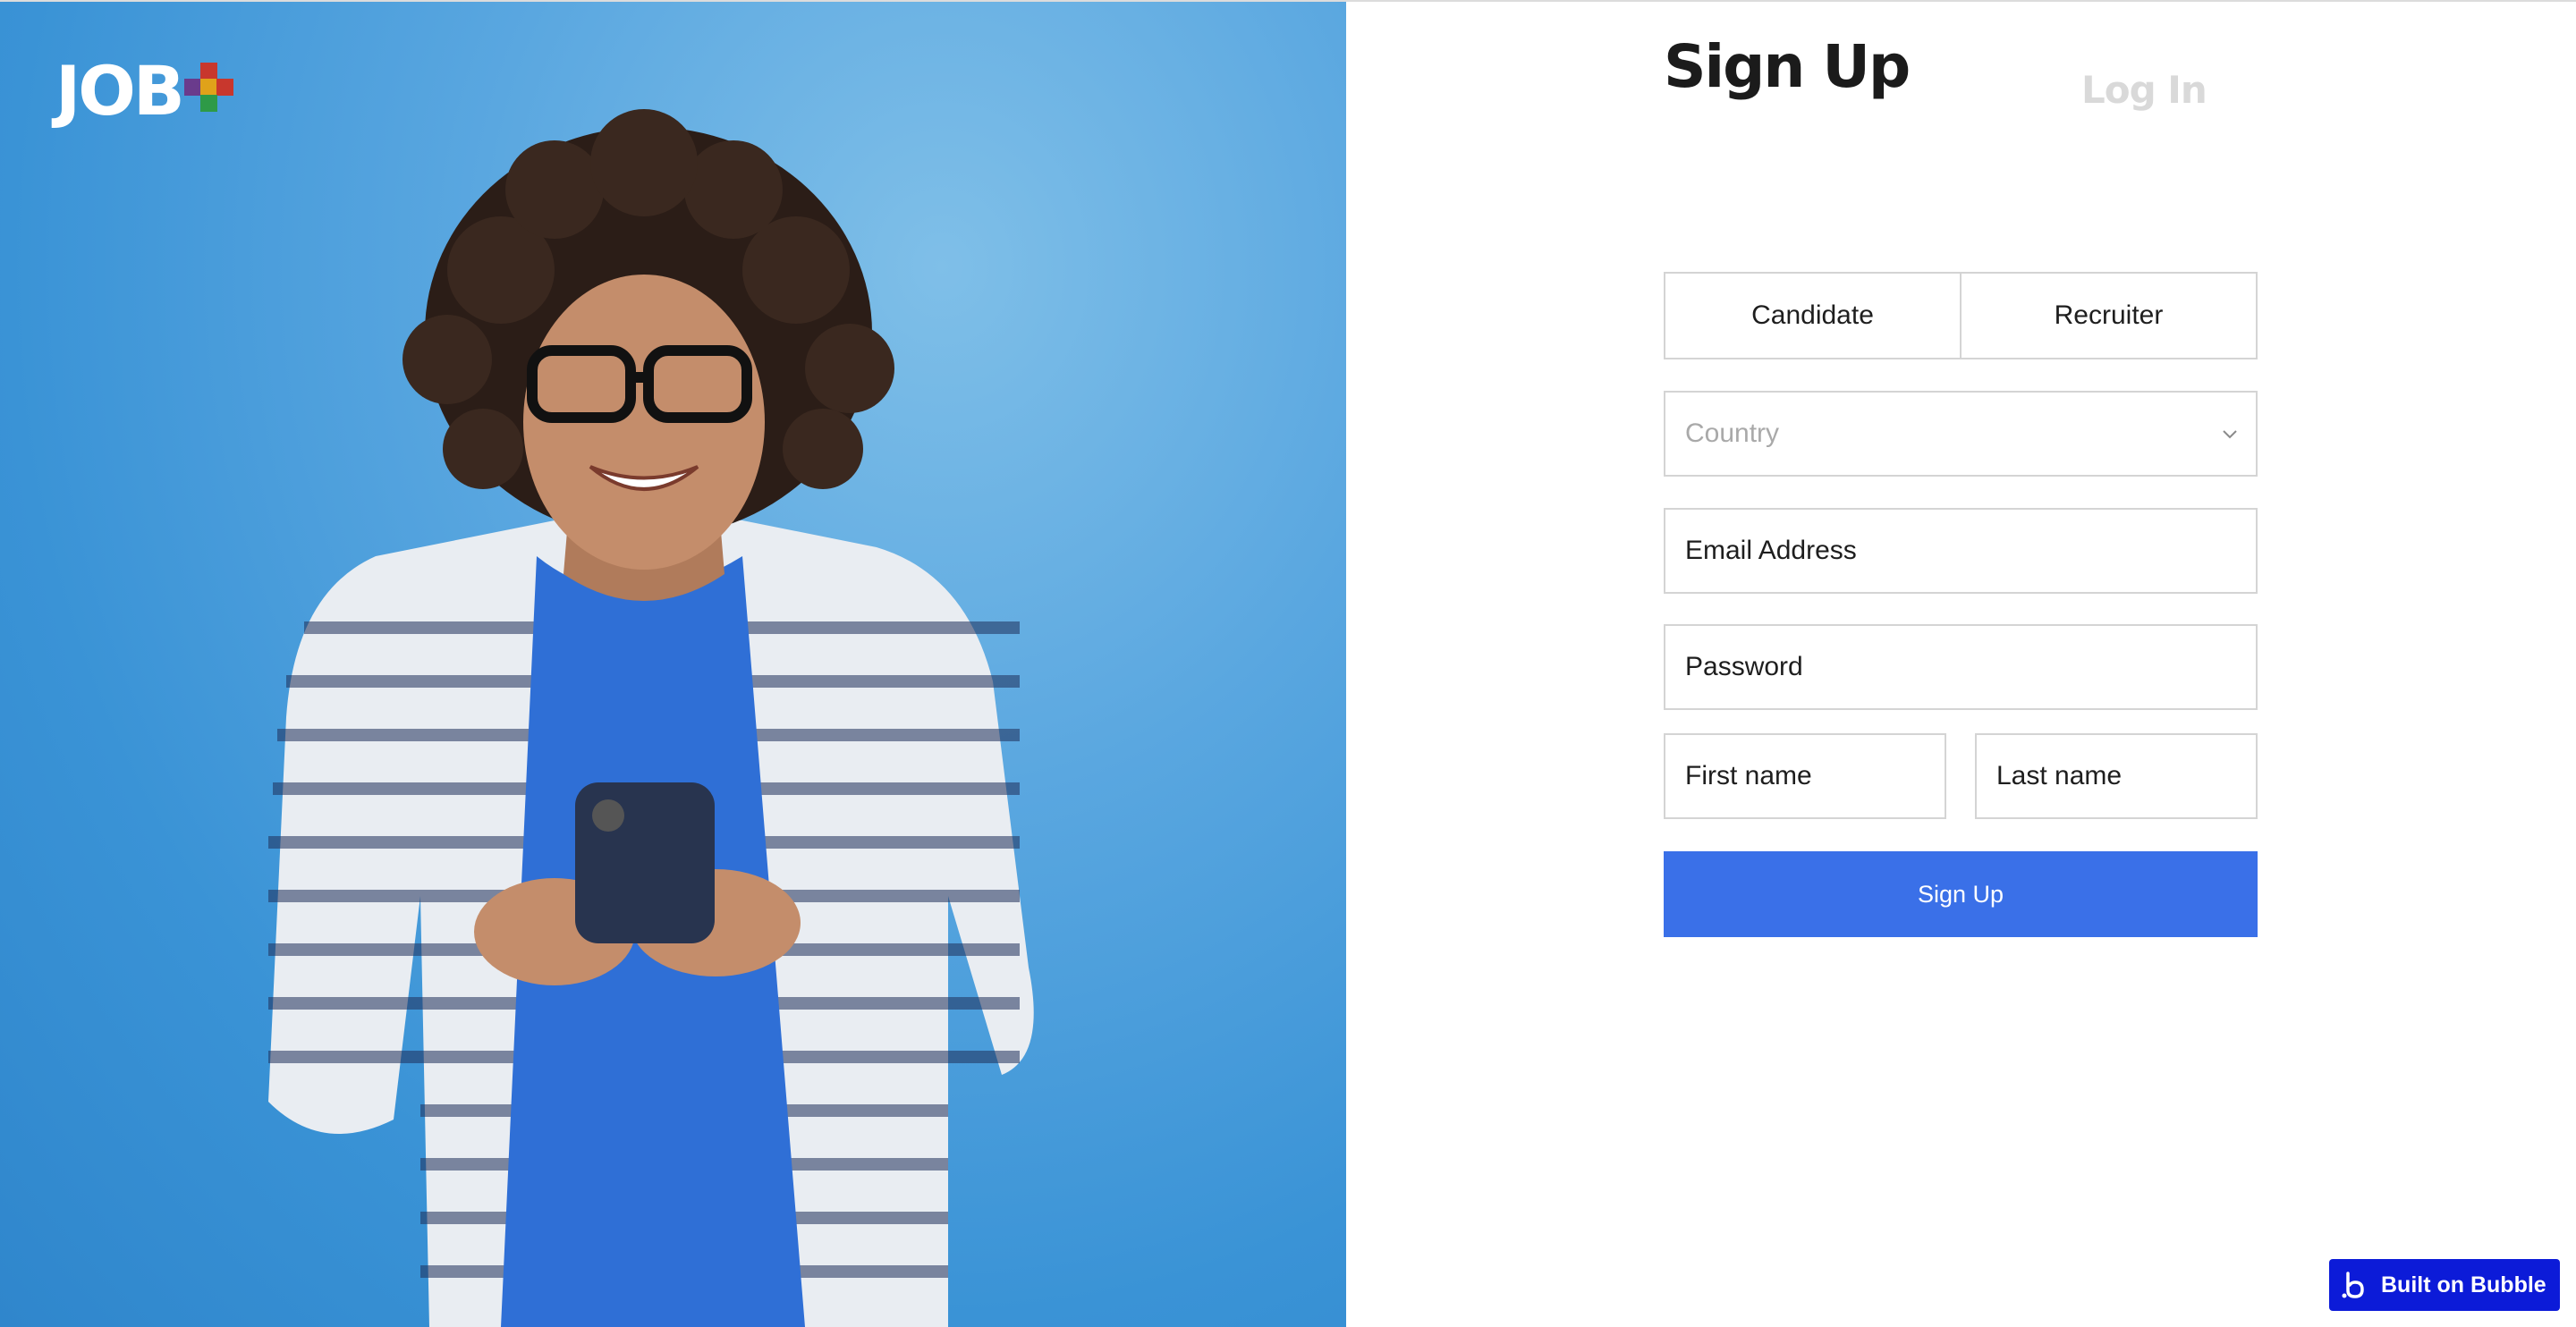 The height and width of the screenshot is (1327, 2576). Describe the element at coordinates (1771, 550) in the screenshot. I see `email-field-placeholder: Email Address` at that location.